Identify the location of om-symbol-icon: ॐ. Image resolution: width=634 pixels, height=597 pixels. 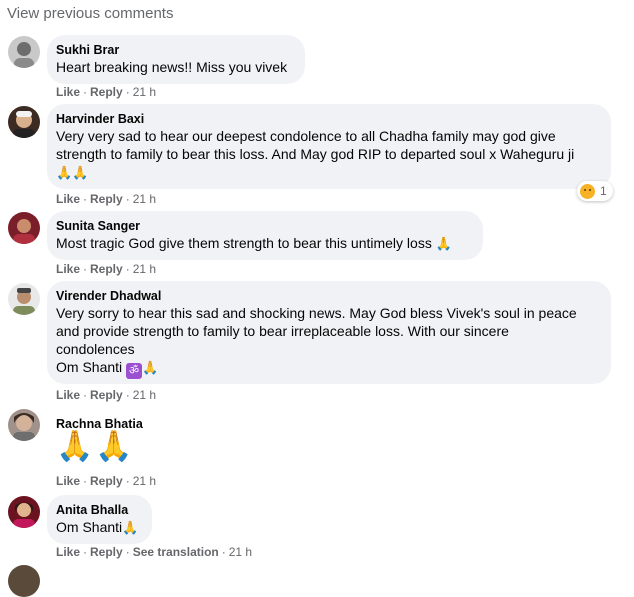
(134, 371).